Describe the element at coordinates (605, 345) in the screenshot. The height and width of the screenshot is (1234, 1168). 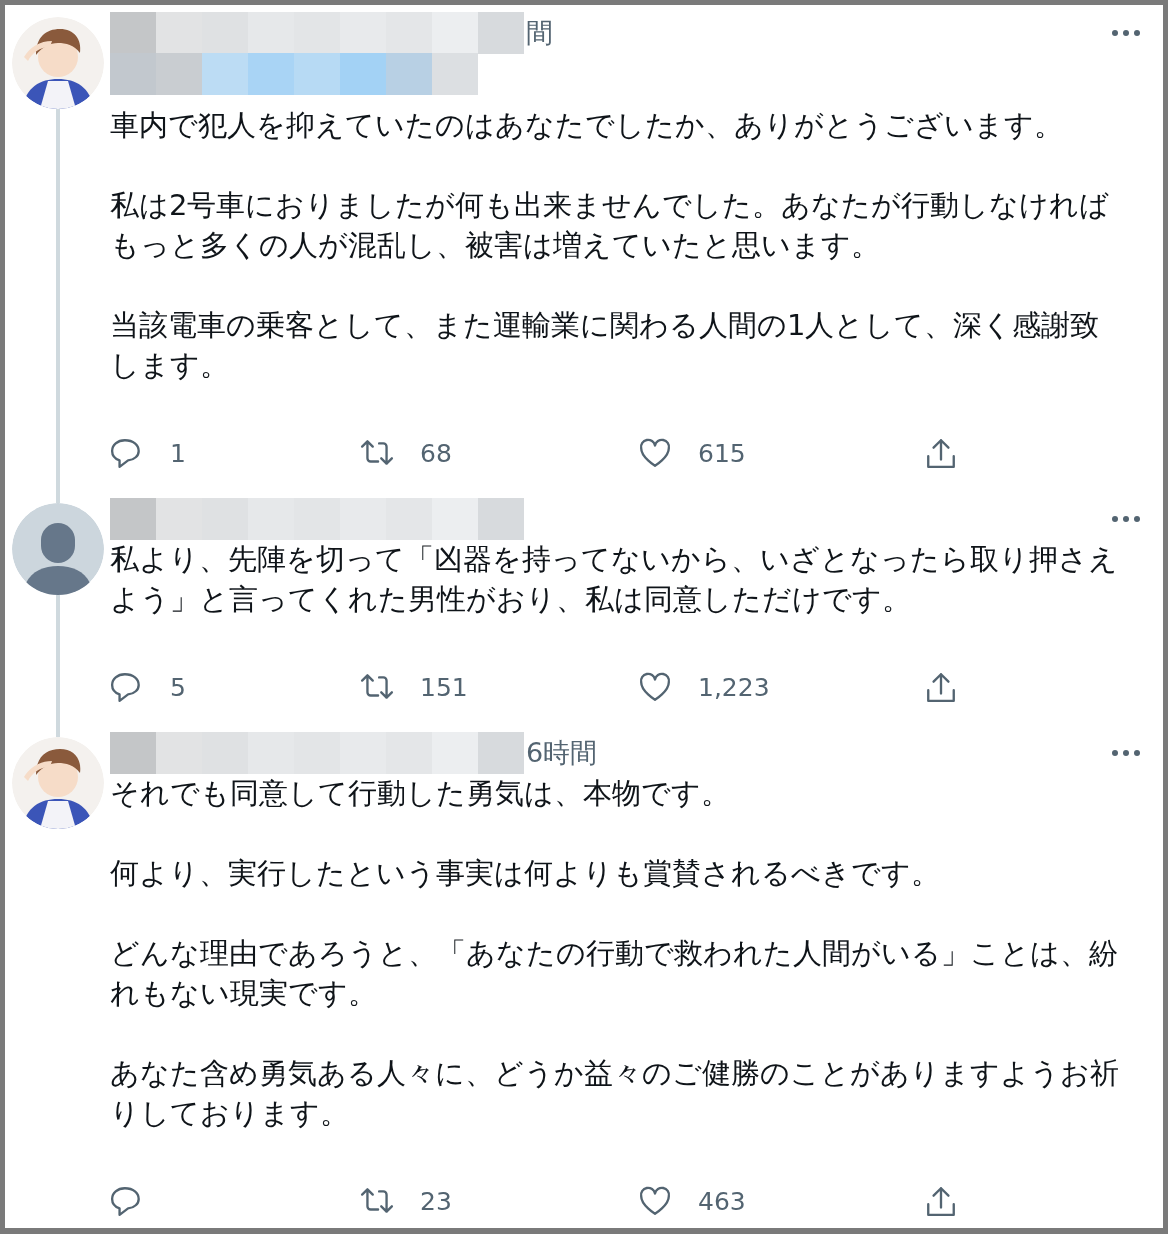
I see `tweet-text: 当該電車の乗客として、また運輸業に関わる人間の1人として、深く感謝致します。` at that location.